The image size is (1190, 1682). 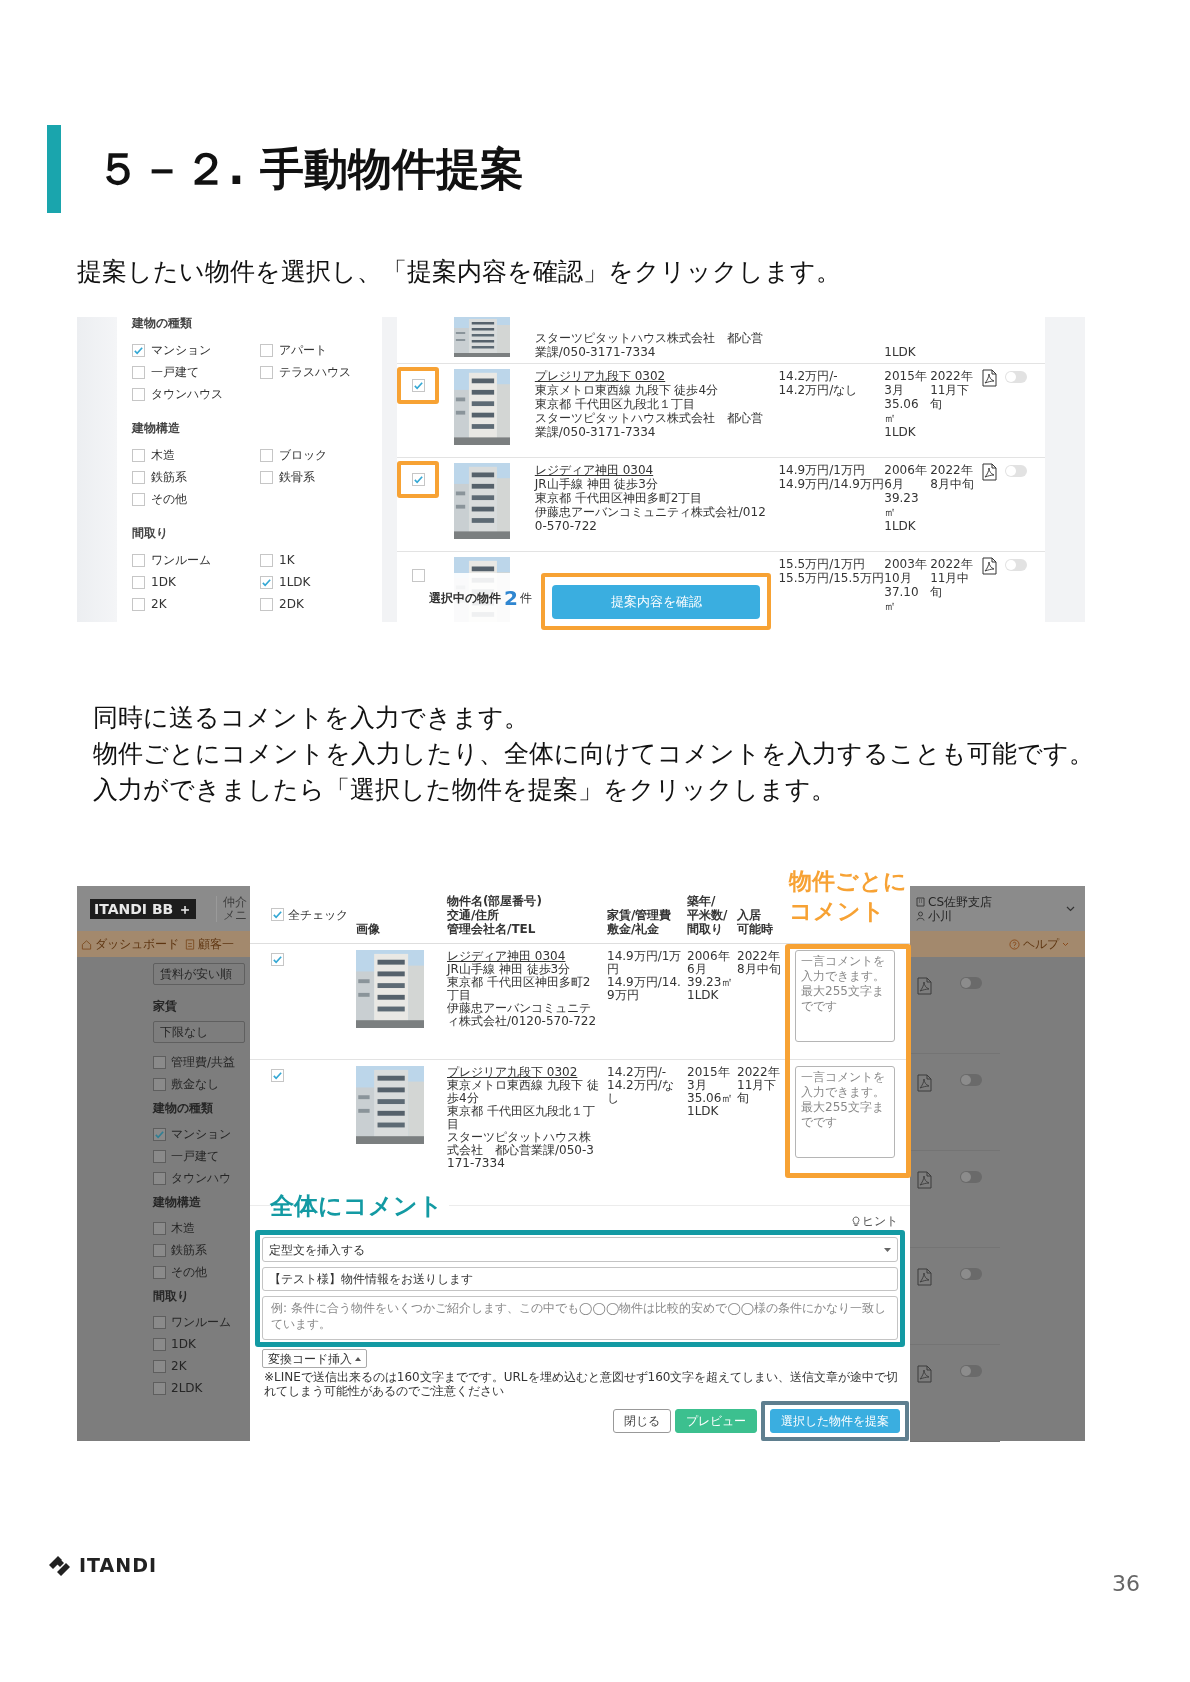 What do you see at coordinates (291, 604) in the screenshot?
I see `checkbox-label: 2DK` at bounding box center [291, 604].